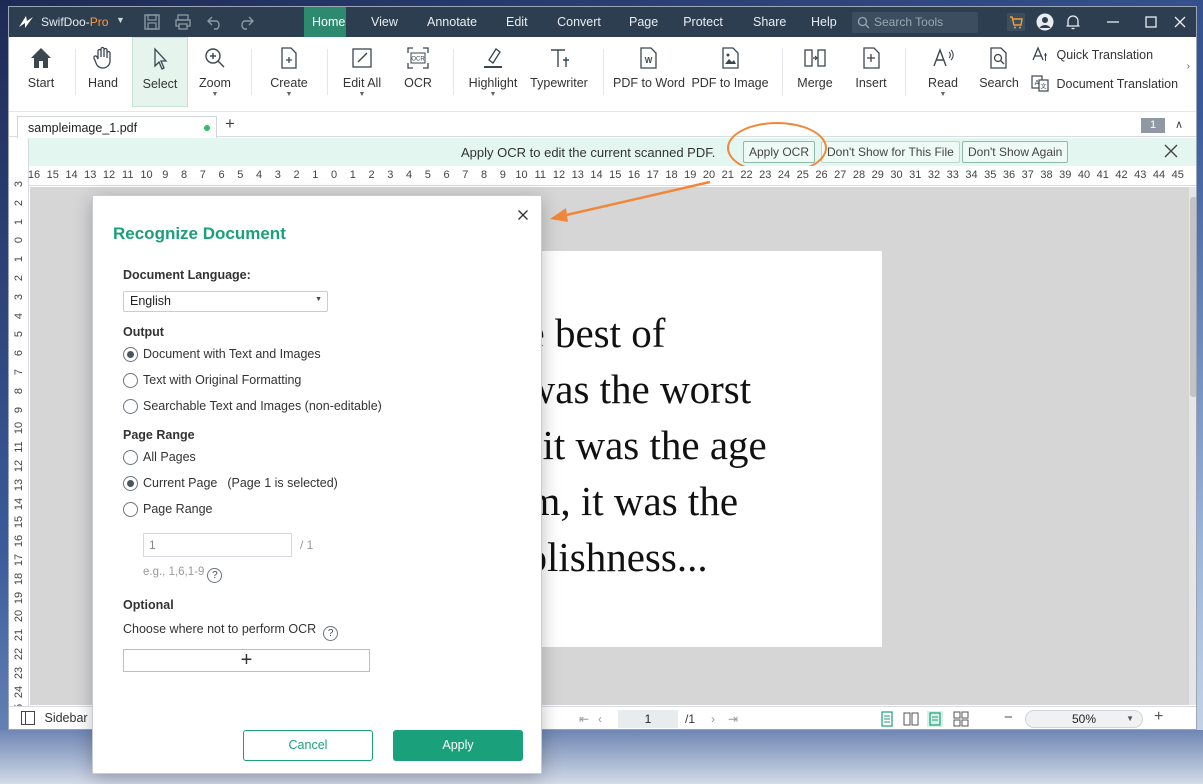 The image size is (1203, 784). Describe the element at coordinates (579, 22) in the screenshot. I see `menu-convert: Convert` at that location.